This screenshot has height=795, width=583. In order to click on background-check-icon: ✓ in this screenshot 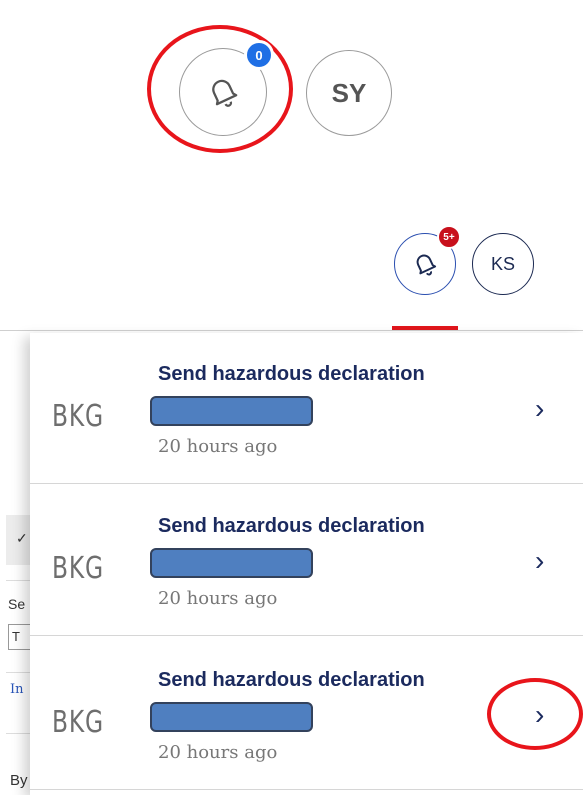, I will do `click(22, 538)`.